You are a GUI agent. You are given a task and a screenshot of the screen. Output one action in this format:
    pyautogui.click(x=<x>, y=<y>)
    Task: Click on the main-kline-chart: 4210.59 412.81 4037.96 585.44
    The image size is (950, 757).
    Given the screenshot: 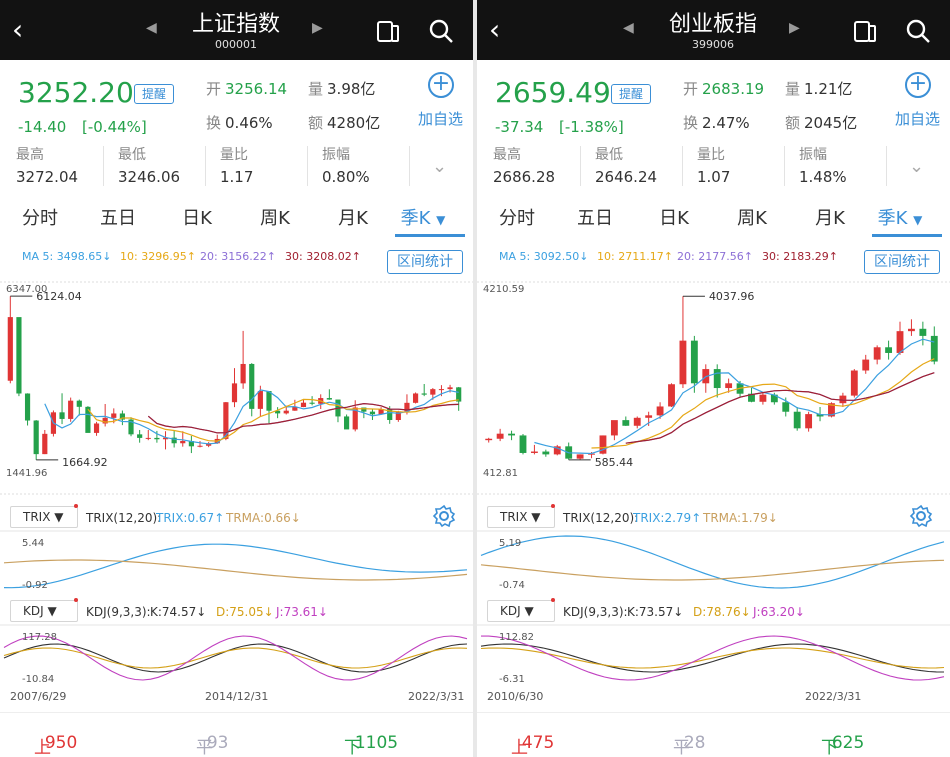 What is the action you would take?
    pyautogui.click(x=713, y=390)
    